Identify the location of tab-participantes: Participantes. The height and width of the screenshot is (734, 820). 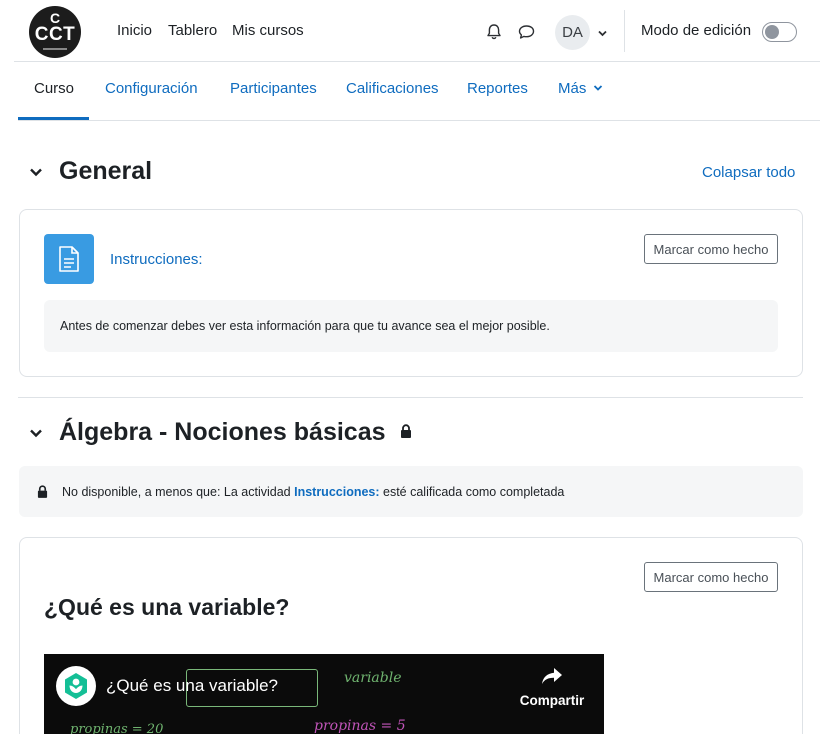
(273, 88).